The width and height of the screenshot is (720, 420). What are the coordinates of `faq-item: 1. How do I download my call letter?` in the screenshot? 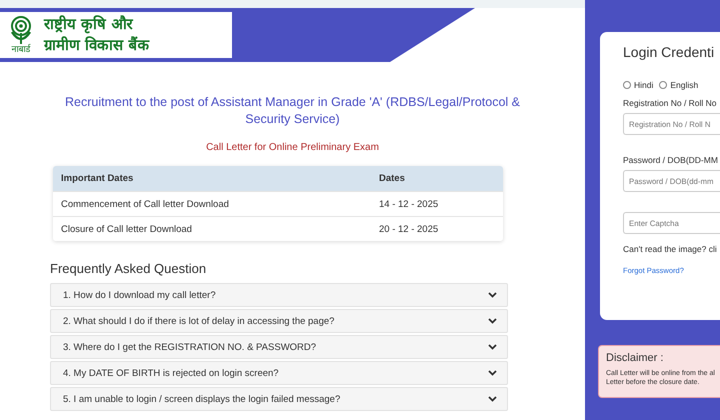 It's located at (279, 295).